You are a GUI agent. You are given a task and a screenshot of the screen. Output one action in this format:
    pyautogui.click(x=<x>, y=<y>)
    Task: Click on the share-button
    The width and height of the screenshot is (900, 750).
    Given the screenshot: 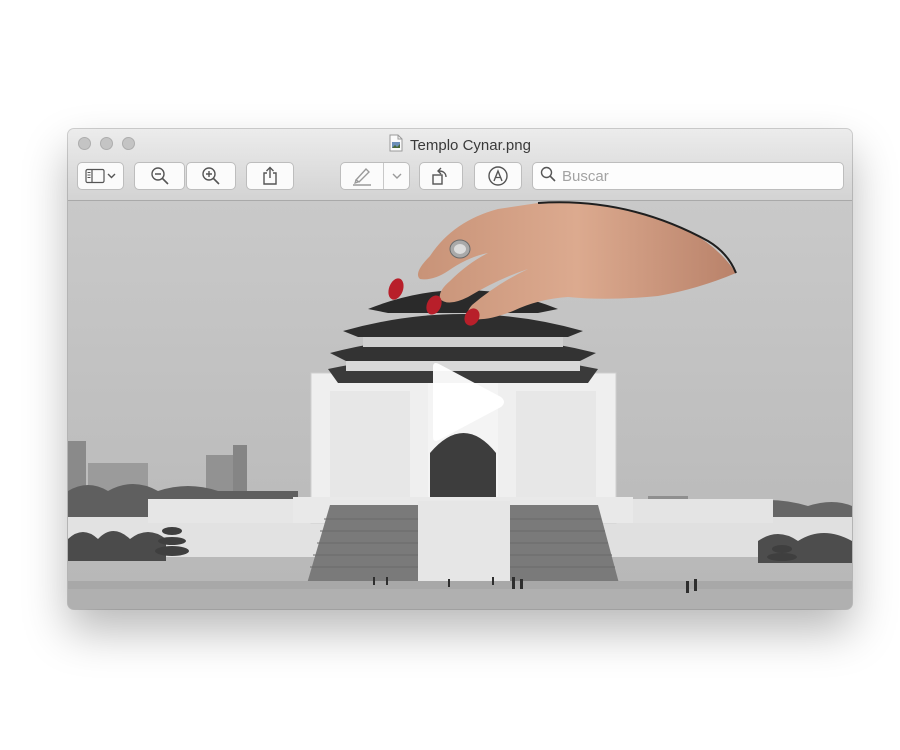 What is the action you would take?
    pyautogui.click(x=270, y=176)
    